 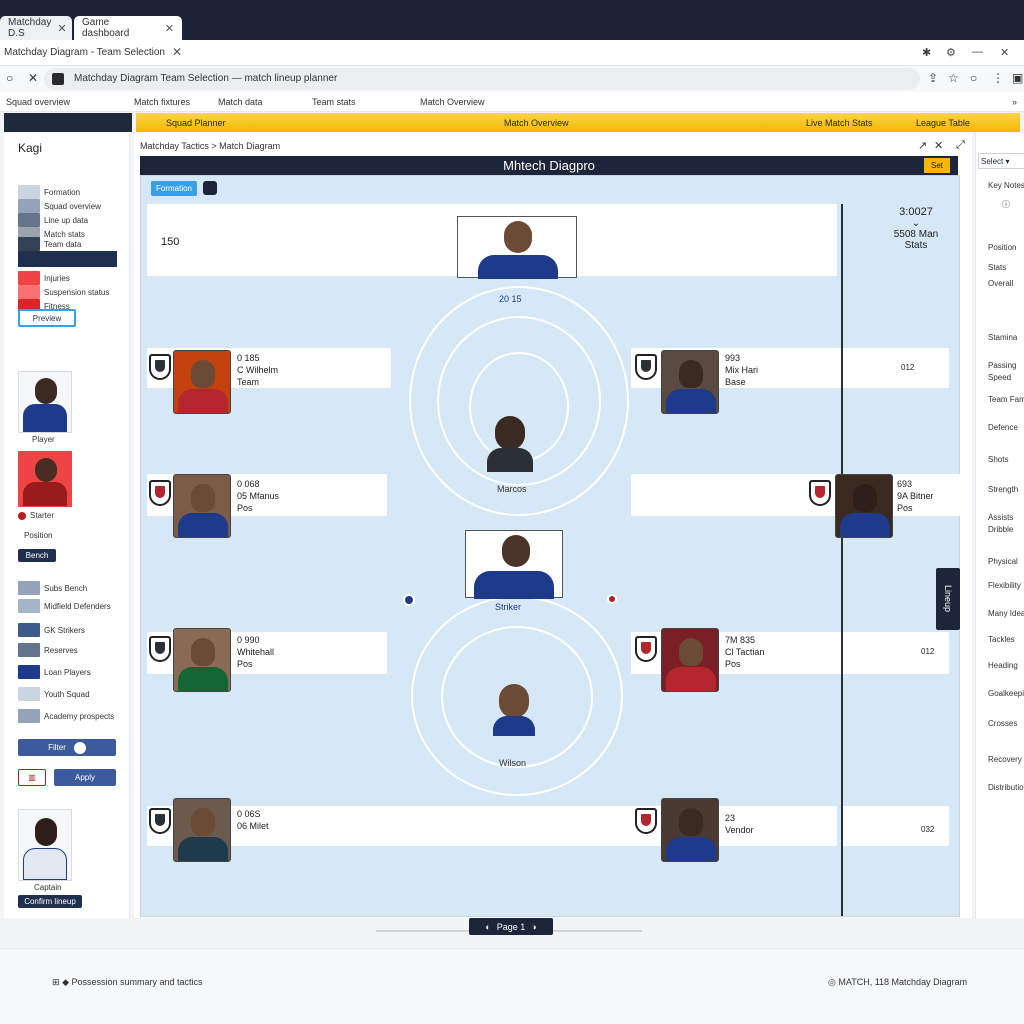 I want to click on right-item: Stamina, so click(x=1002, y=337).